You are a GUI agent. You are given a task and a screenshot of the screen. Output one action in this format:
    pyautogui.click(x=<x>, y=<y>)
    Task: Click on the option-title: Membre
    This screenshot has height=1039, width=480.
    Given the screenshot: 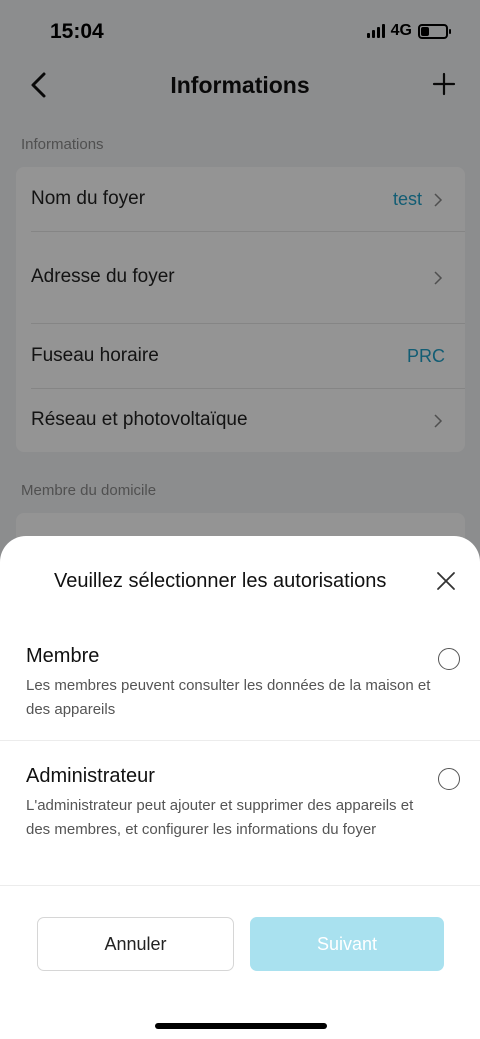 What is the action you would take?
    pyautogui.click(x=63, y=656)
    